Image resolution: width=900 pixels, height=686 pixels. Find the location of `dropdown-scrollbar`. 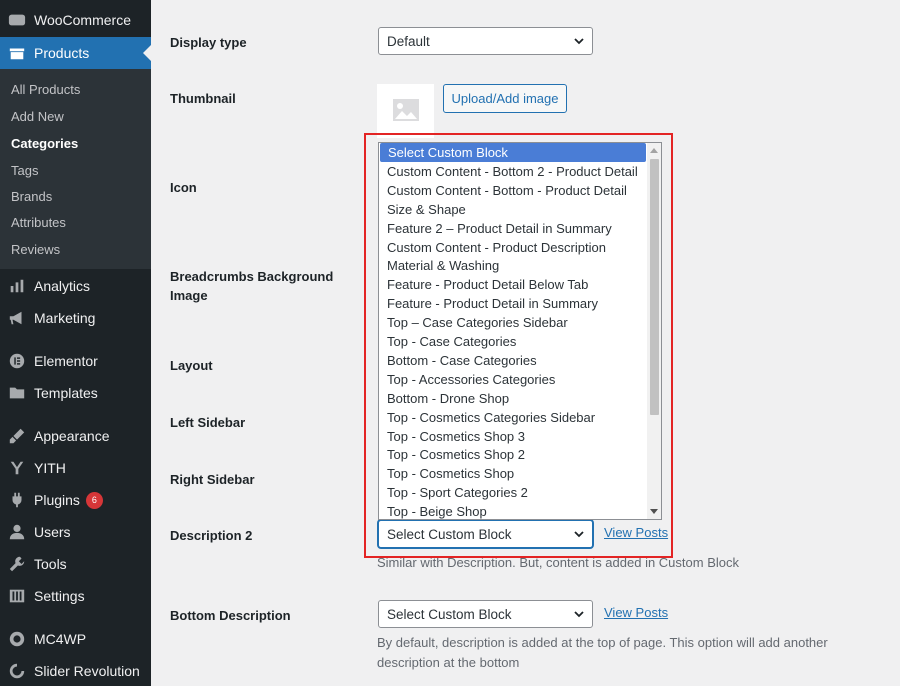

dropdown-scrollbar is located at coordinates (654, 331).